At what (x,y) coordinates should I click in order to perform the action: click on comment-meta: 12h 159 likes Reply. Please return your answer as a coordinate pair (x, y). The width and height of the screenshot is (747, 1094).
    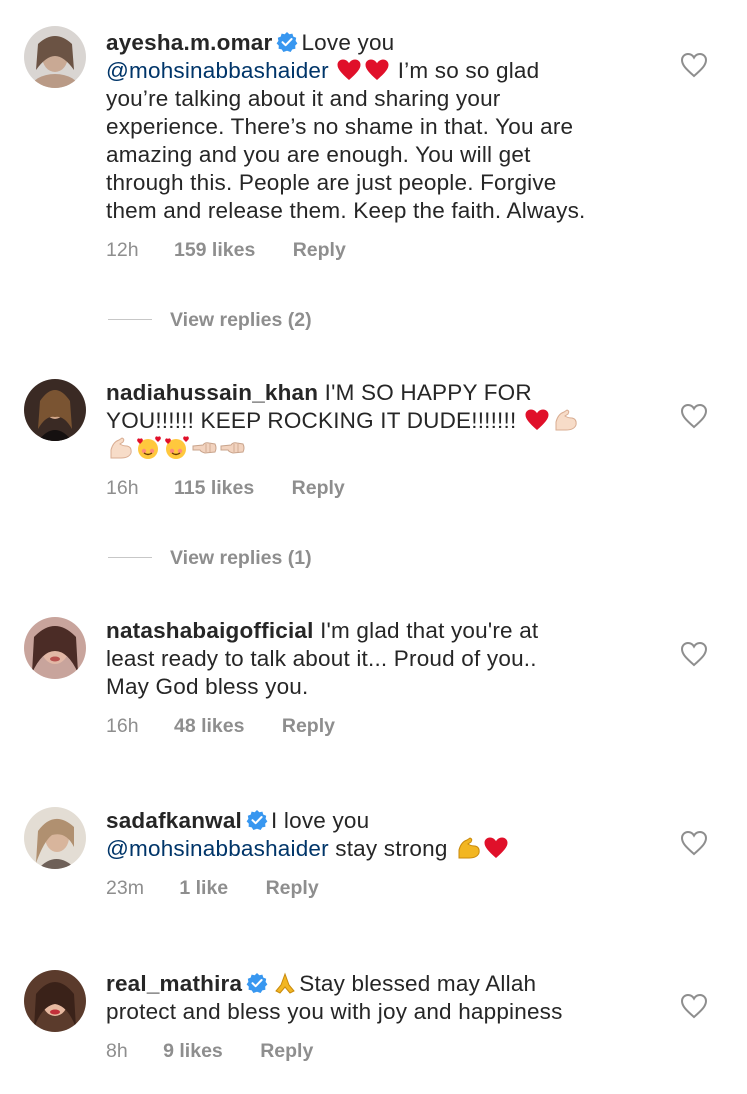
    Looking at the image, I should click on (226, 250).